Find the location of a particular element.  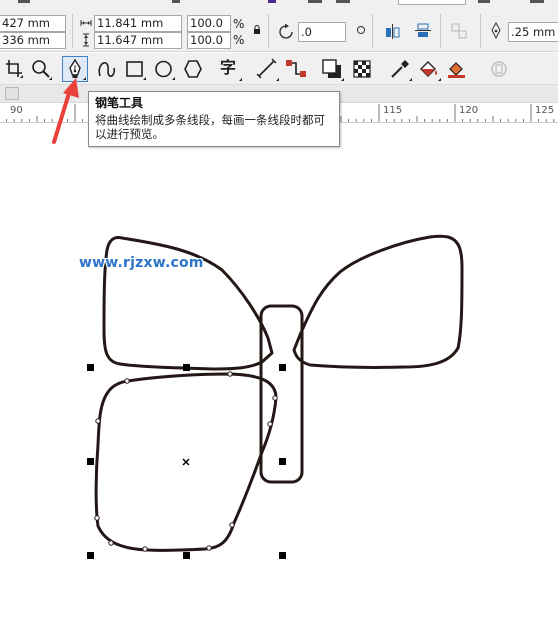

crop-icon is located at coordinates (14, 69).